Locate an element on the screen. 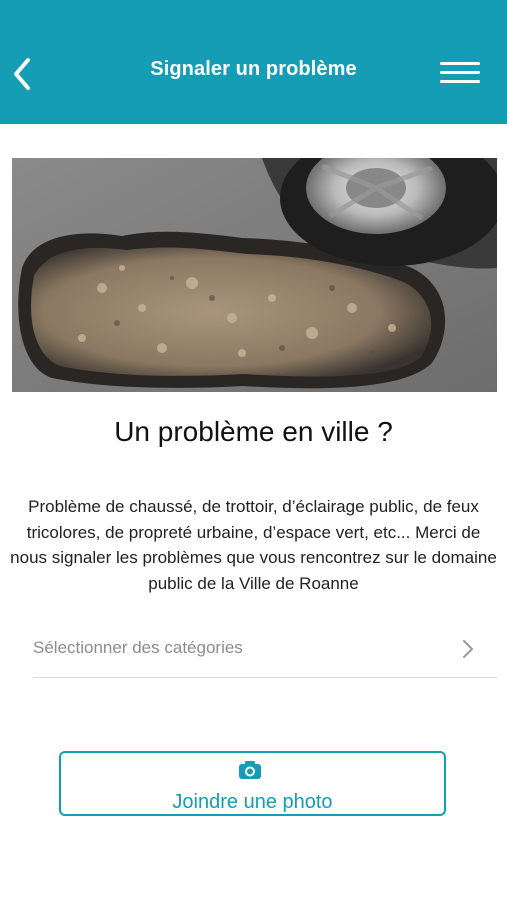  category-selector: Sélectionner des catégories is located at coordinates (265, 650).